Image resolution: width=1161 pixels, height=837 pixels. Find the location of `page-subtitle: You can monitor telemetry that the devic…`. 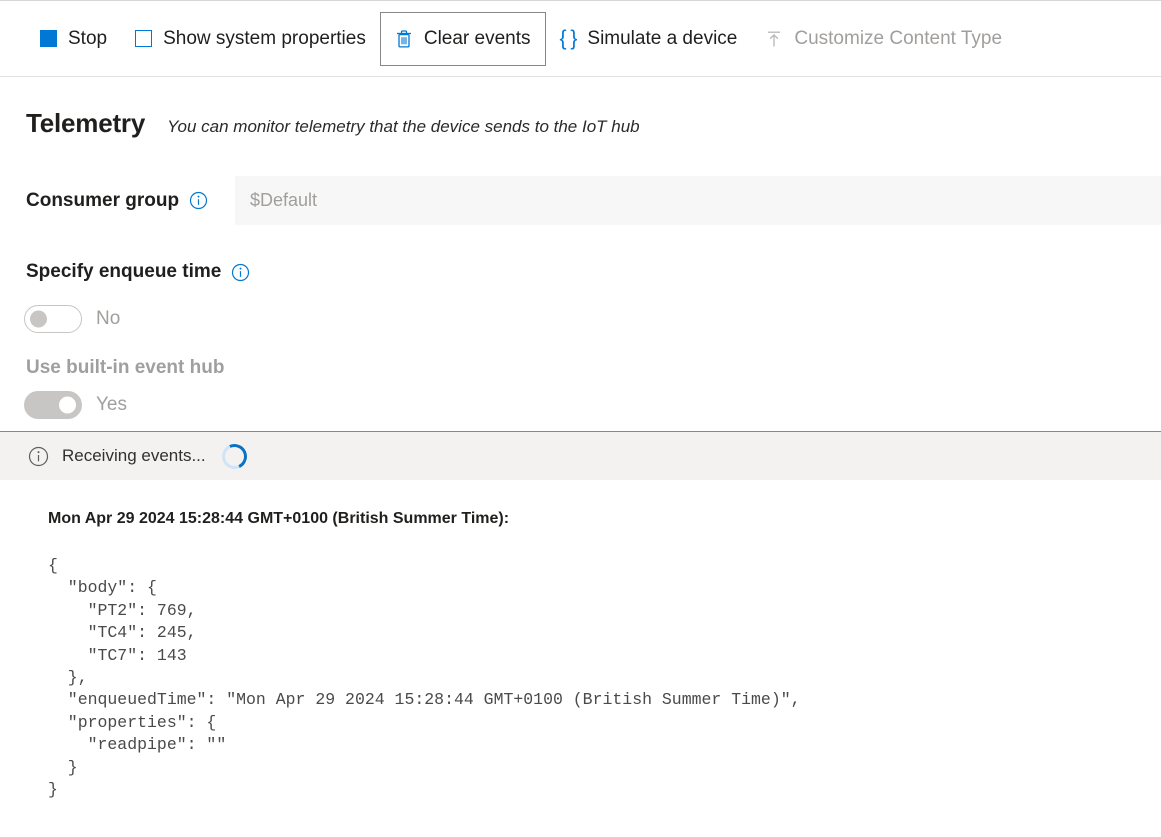

page-subtitle: You can monitor telemetry that the devic… is located at coordinates (403, 126).